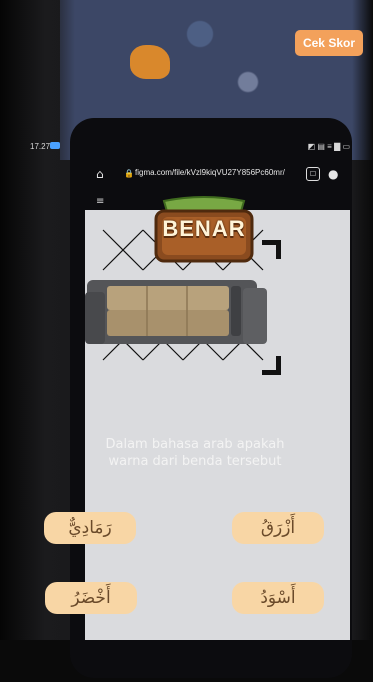 This screenshot has width=373, height=682. Describe the element at coordinates (328, 43) in the screenshot. I see `cek-skor-button: Cek Skor` at that location.